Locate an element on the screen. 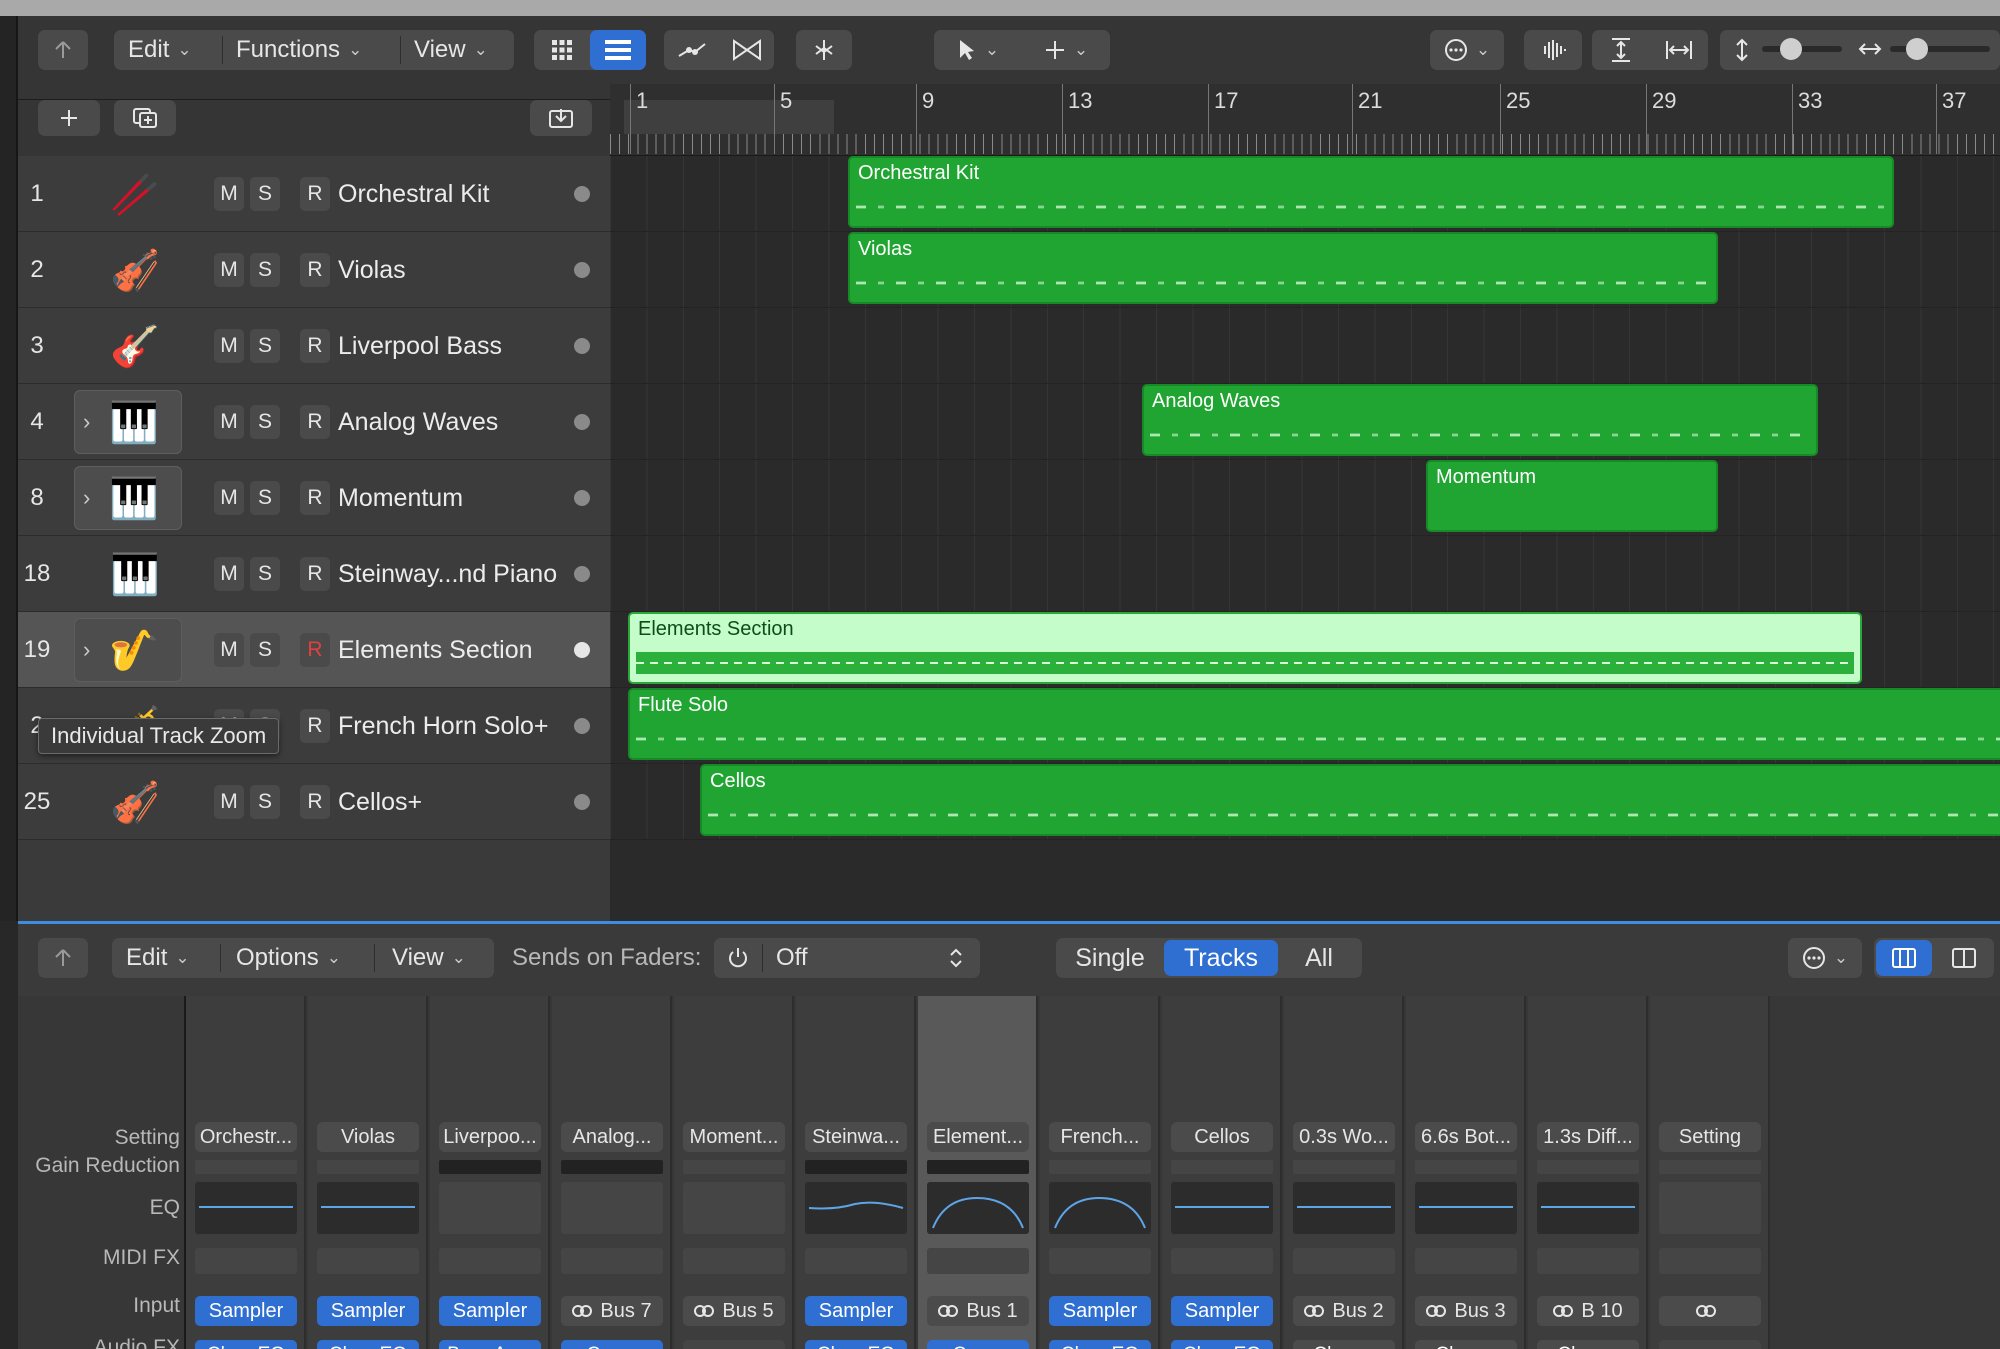 The image size is (2000, 1349). track-row: 18 🎹 M S R Steinway...nd Piano is located at coordinates (314, 574).